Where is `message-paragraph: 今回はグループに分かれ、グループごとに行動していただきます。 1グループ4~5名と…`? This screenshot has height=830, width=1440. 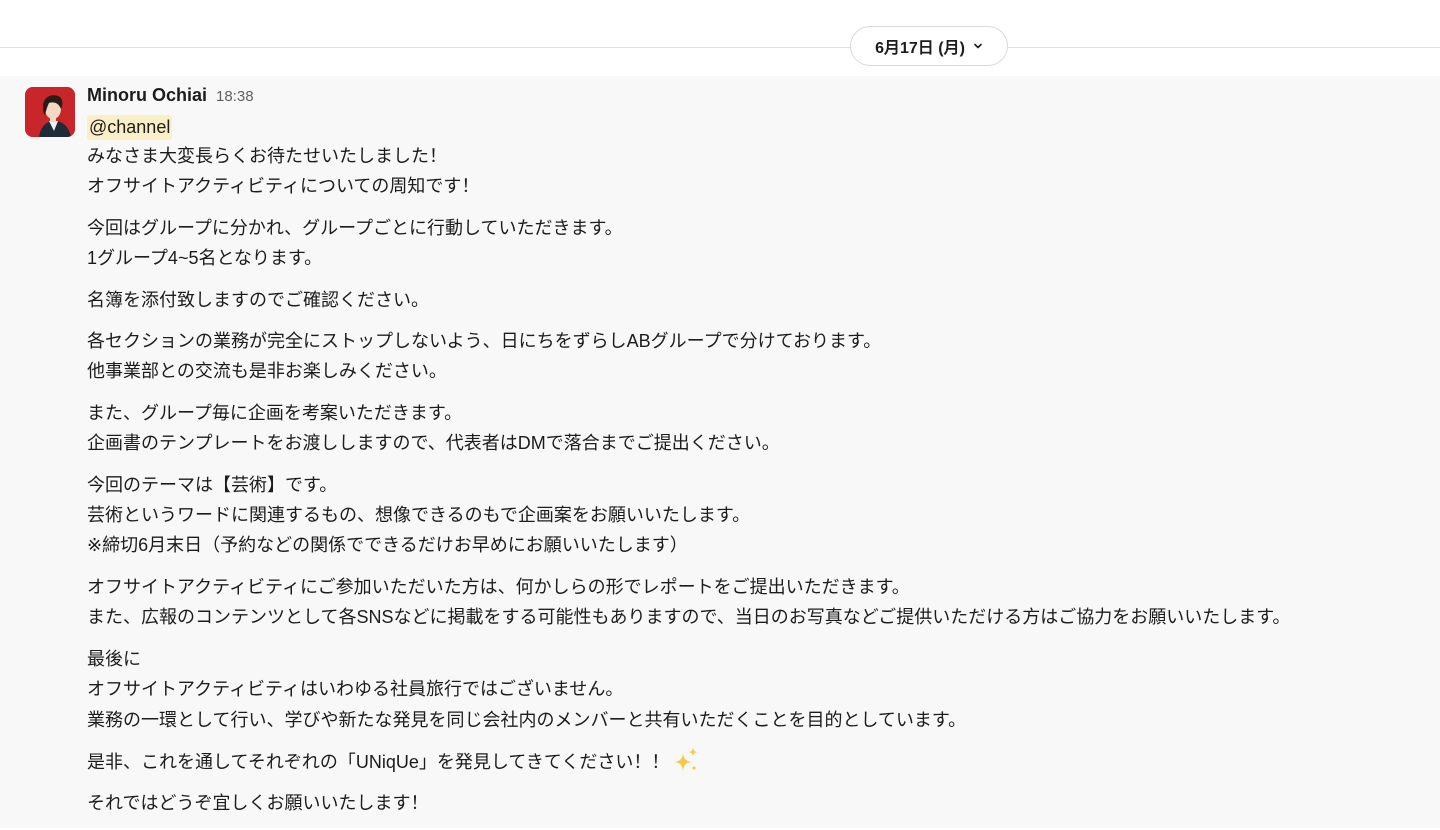 message-paragraph: 今回はグループに分かれ、グループごとに行動していただきます。 1グループ4~5名と… is located at coordinates (752, 243).